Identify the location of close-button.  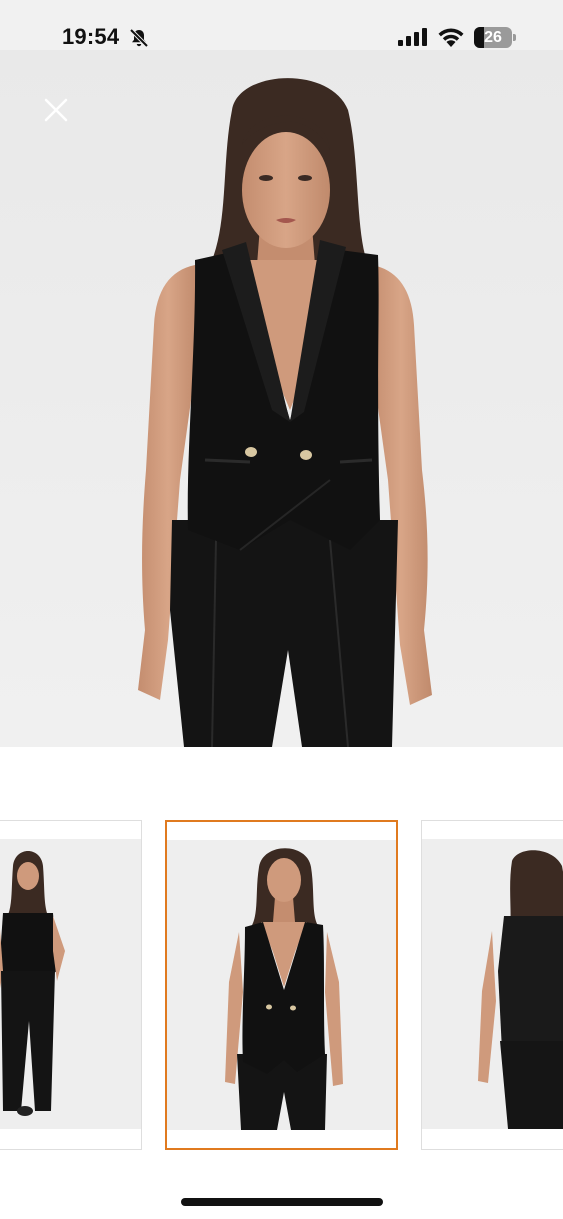
(56, 110).